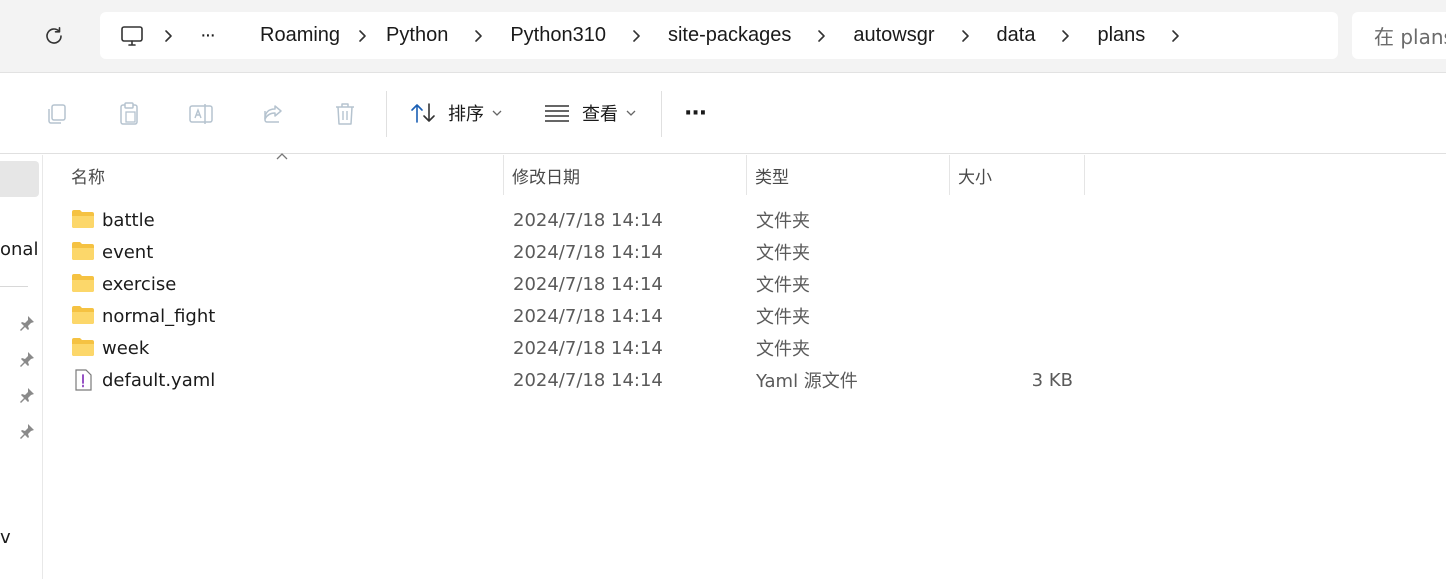  What do you see at coordinates (772, 177) in the screenshot?
I see `column-header-type-label: 类型` at bounding box center [772, 177].